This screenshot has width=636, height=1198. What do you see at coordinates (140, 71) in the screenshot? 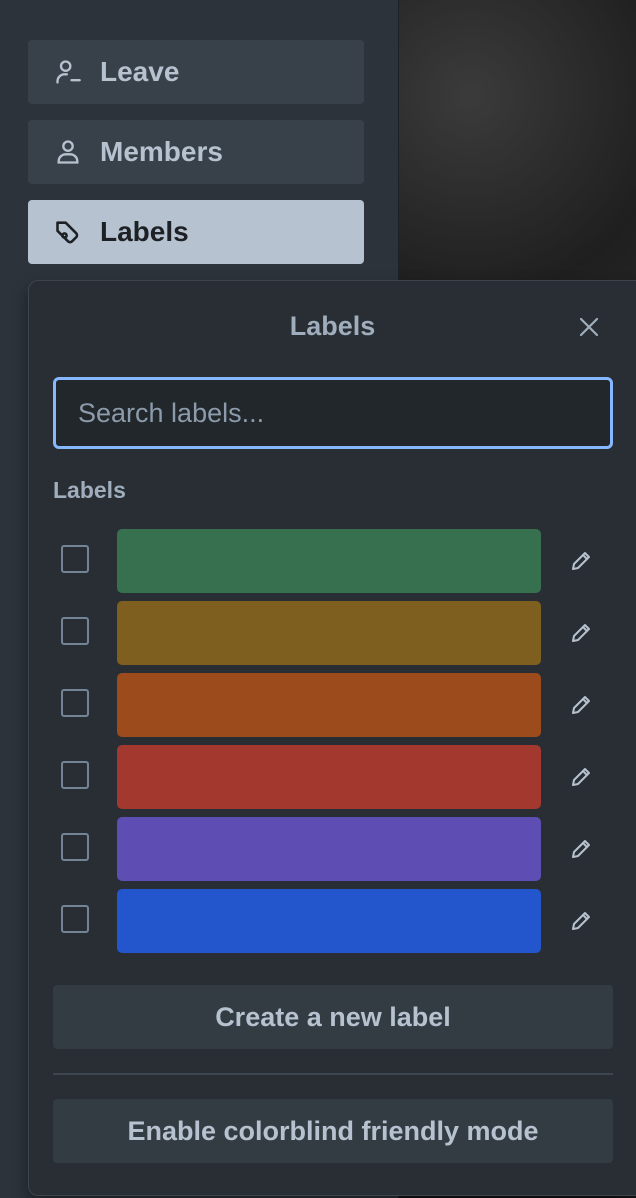
I see `sidebar-item-label: Leave` at bounding box center [140, 71].